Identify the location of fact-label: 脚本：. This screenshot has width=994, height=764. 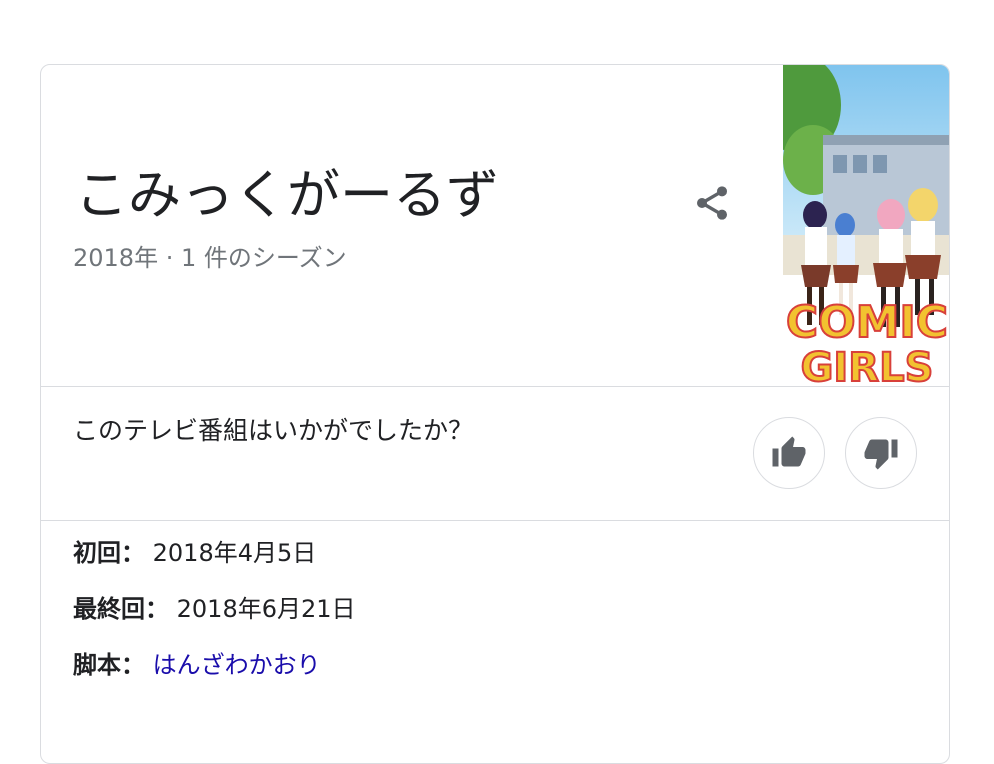
(109, 665).